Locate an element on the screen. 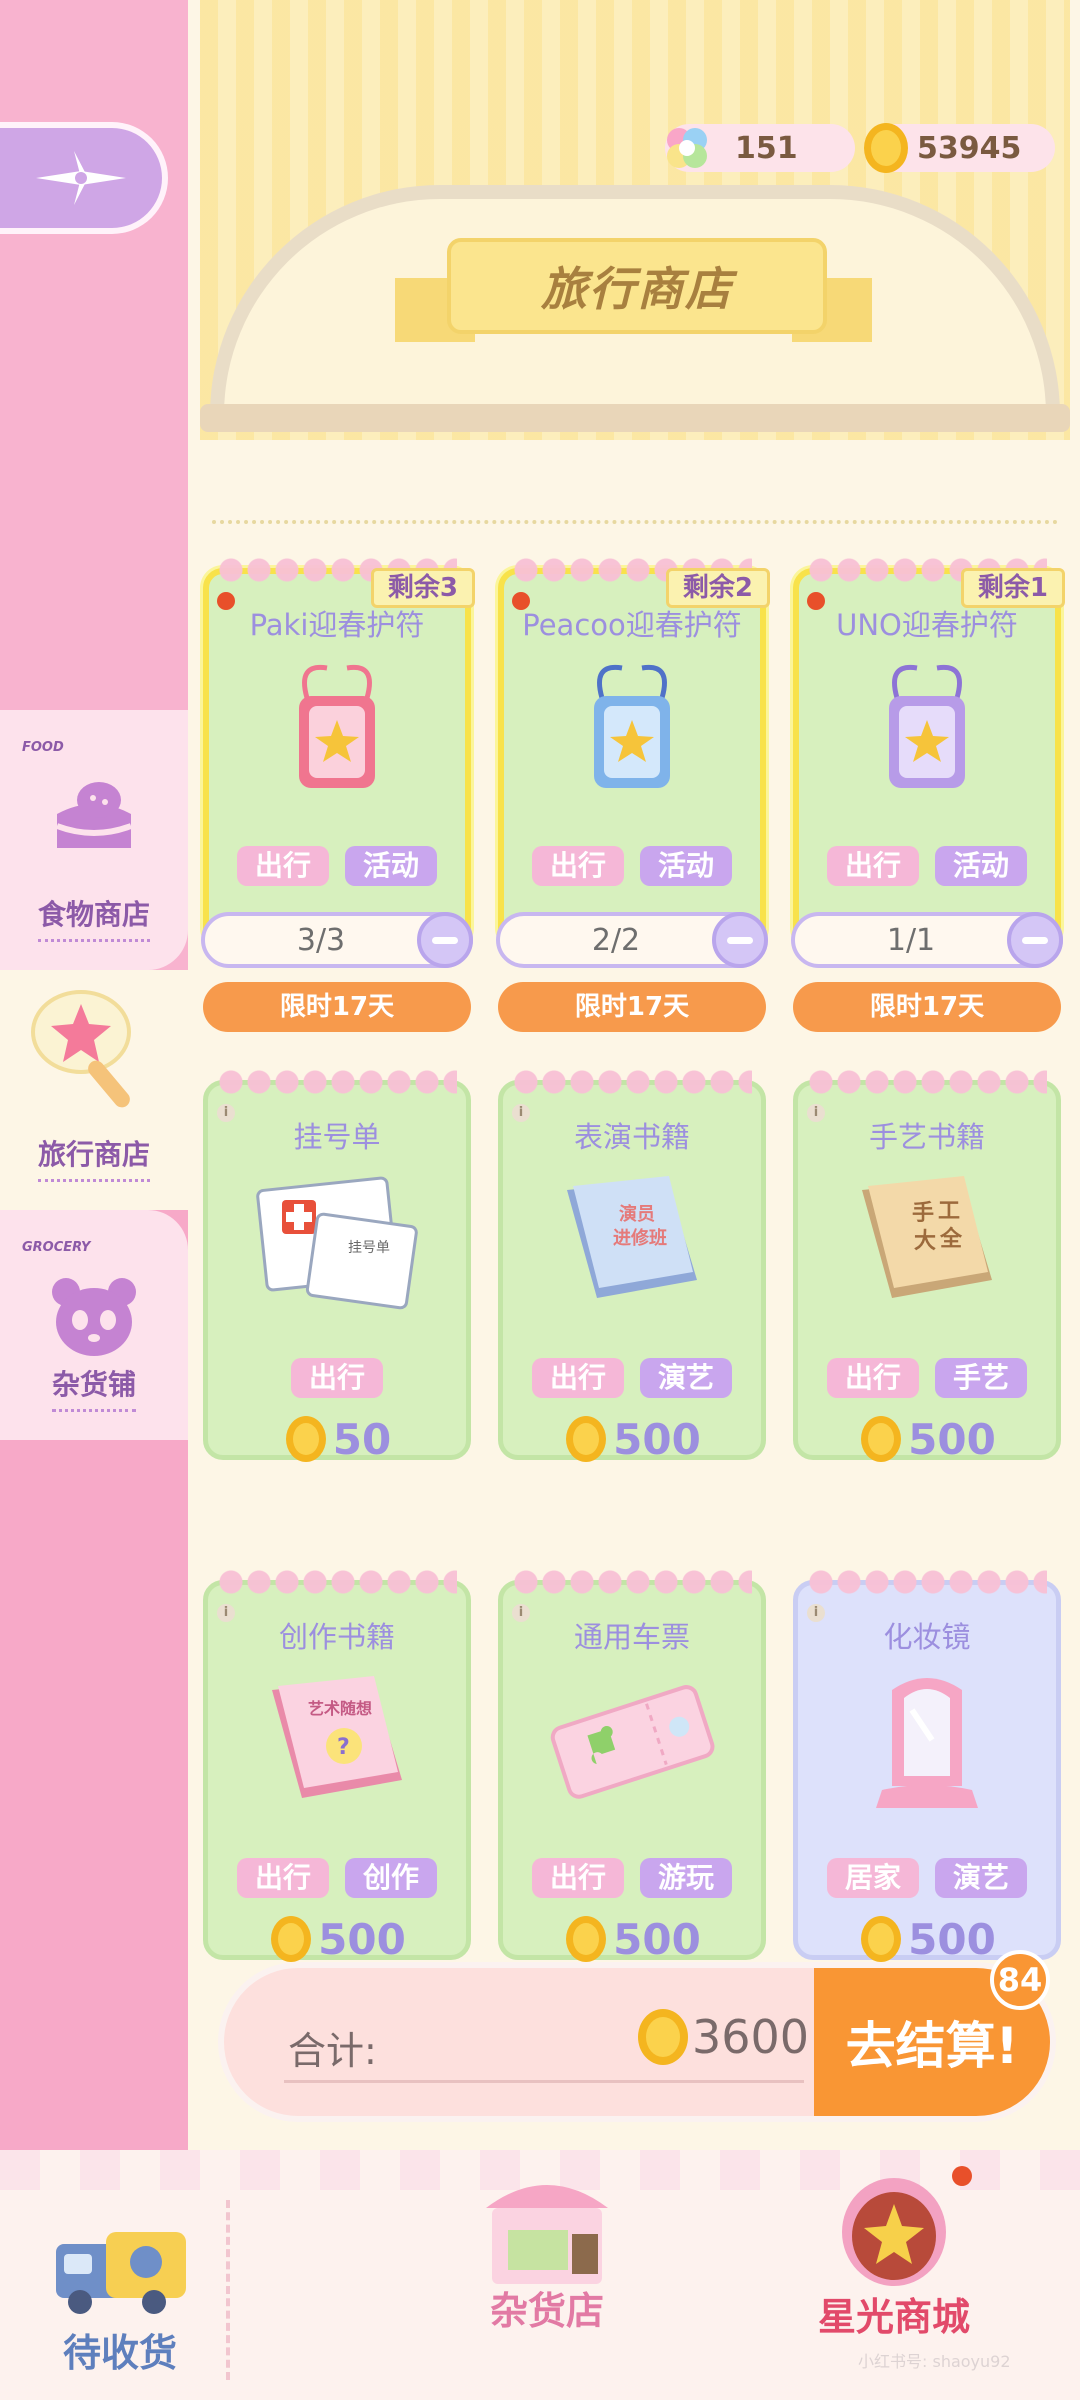 This screenshot has width=1080, height=2400. sidebar-item-travel: 旅行商店 is located at coordinates (94, 1090).